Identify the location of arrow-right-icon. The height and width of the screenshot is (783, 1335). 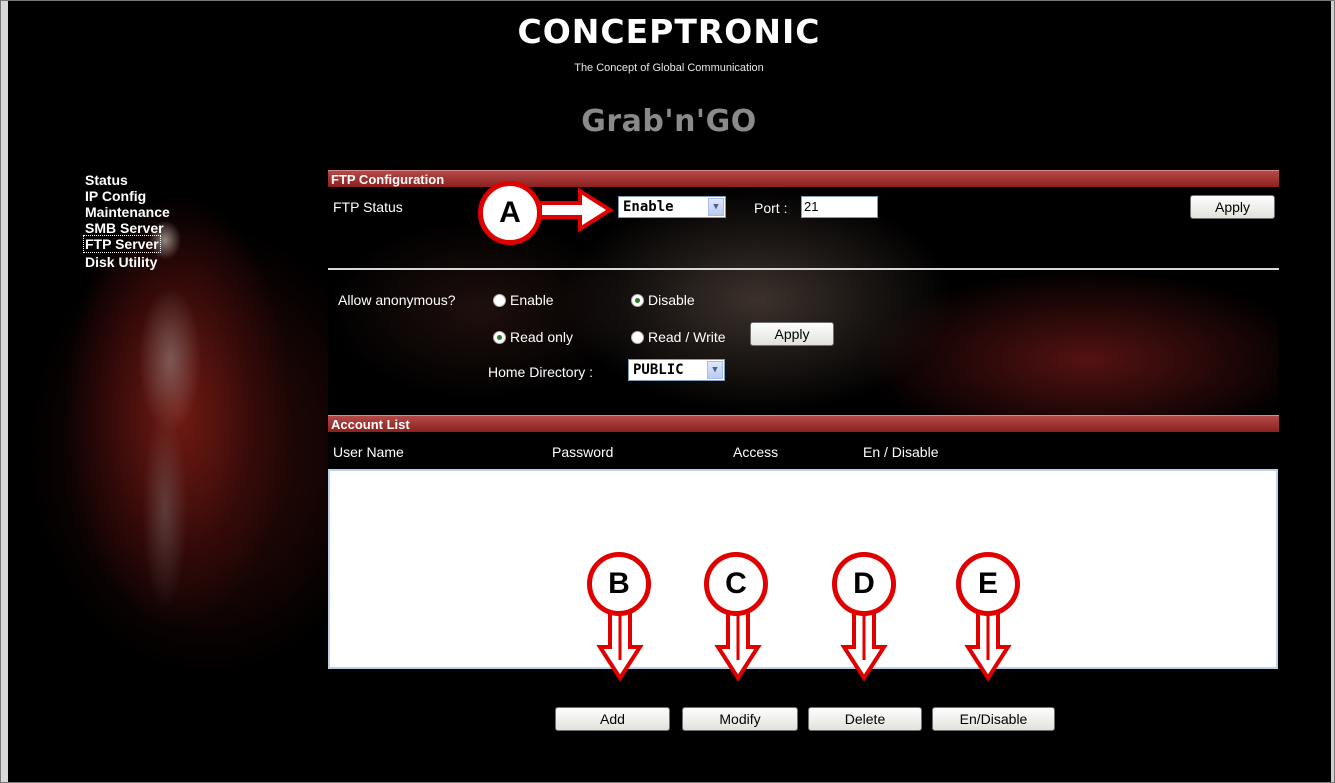
(576, 210).